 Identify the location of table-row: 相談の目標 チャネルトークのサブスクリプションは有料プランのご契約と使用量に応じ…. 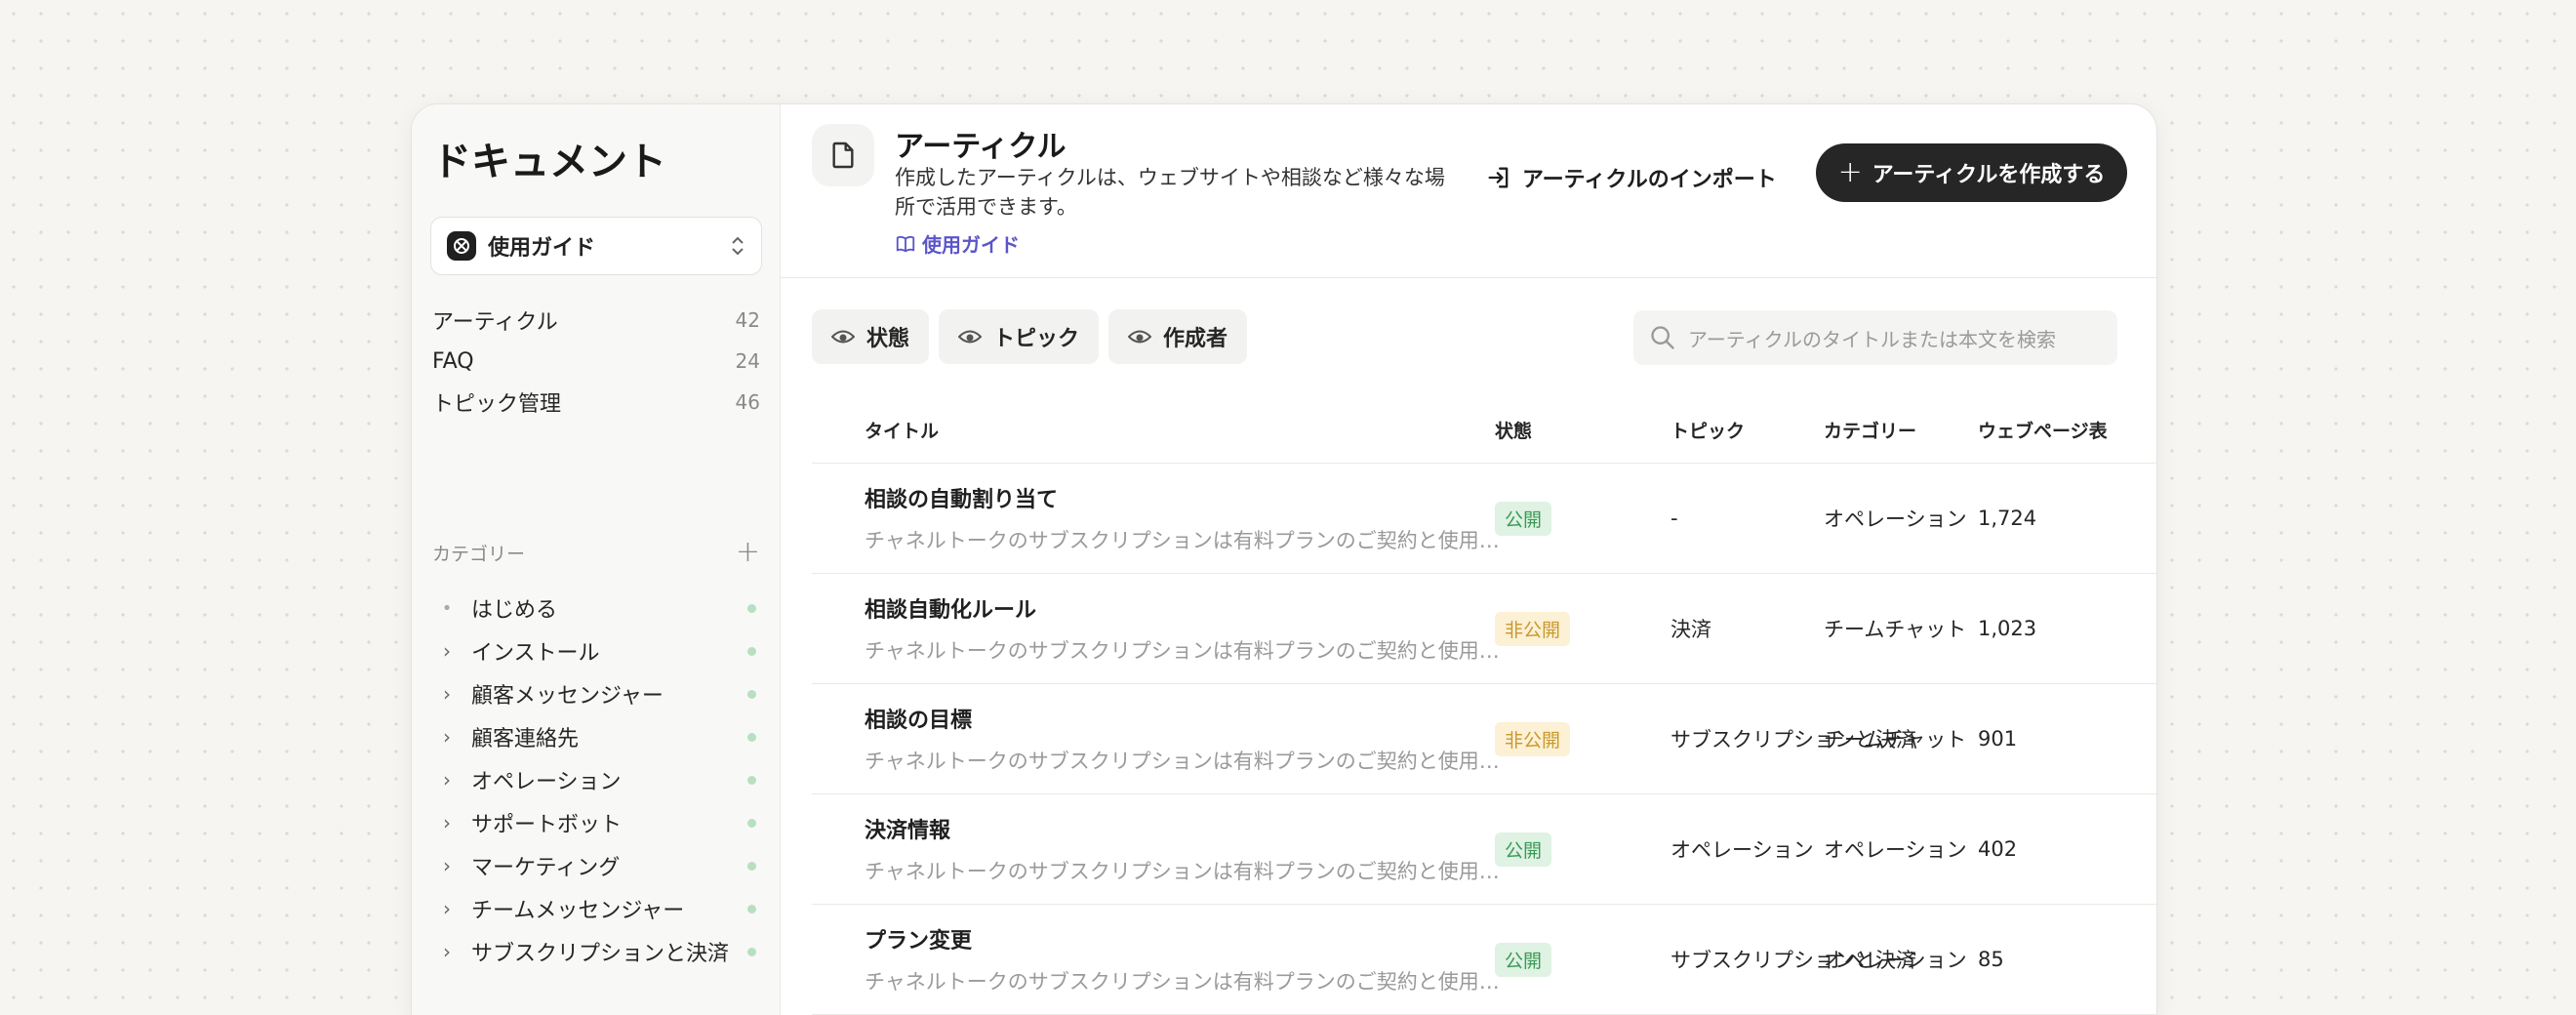
(1484, 739).